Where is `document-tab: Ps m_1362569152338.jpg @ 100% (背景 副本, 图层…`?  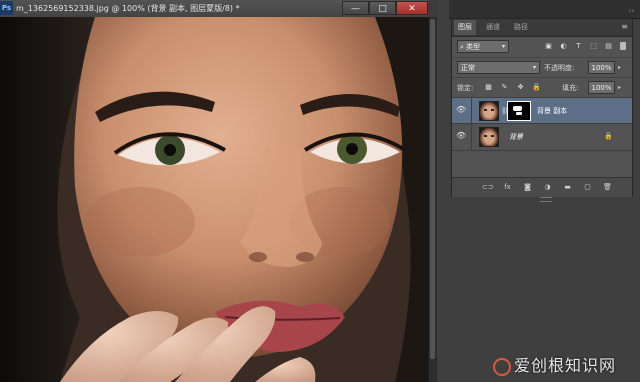
document-tab: Ps m_1362569152338.jpg @ 100% (背景 副本, 图层… is located at coordinates (214, 9).